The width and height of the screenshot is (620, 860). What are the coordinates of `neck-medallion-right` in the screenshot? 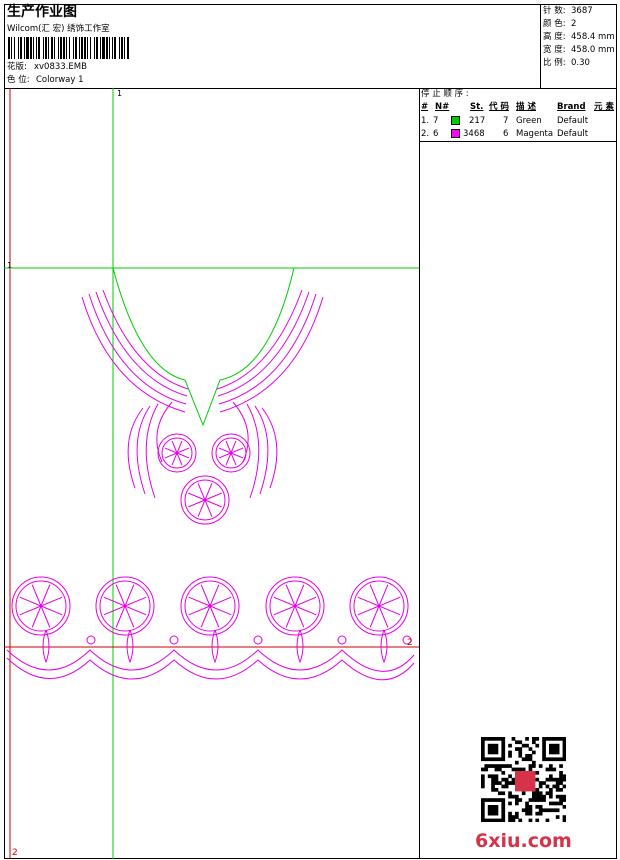 It's located at (231, 453).